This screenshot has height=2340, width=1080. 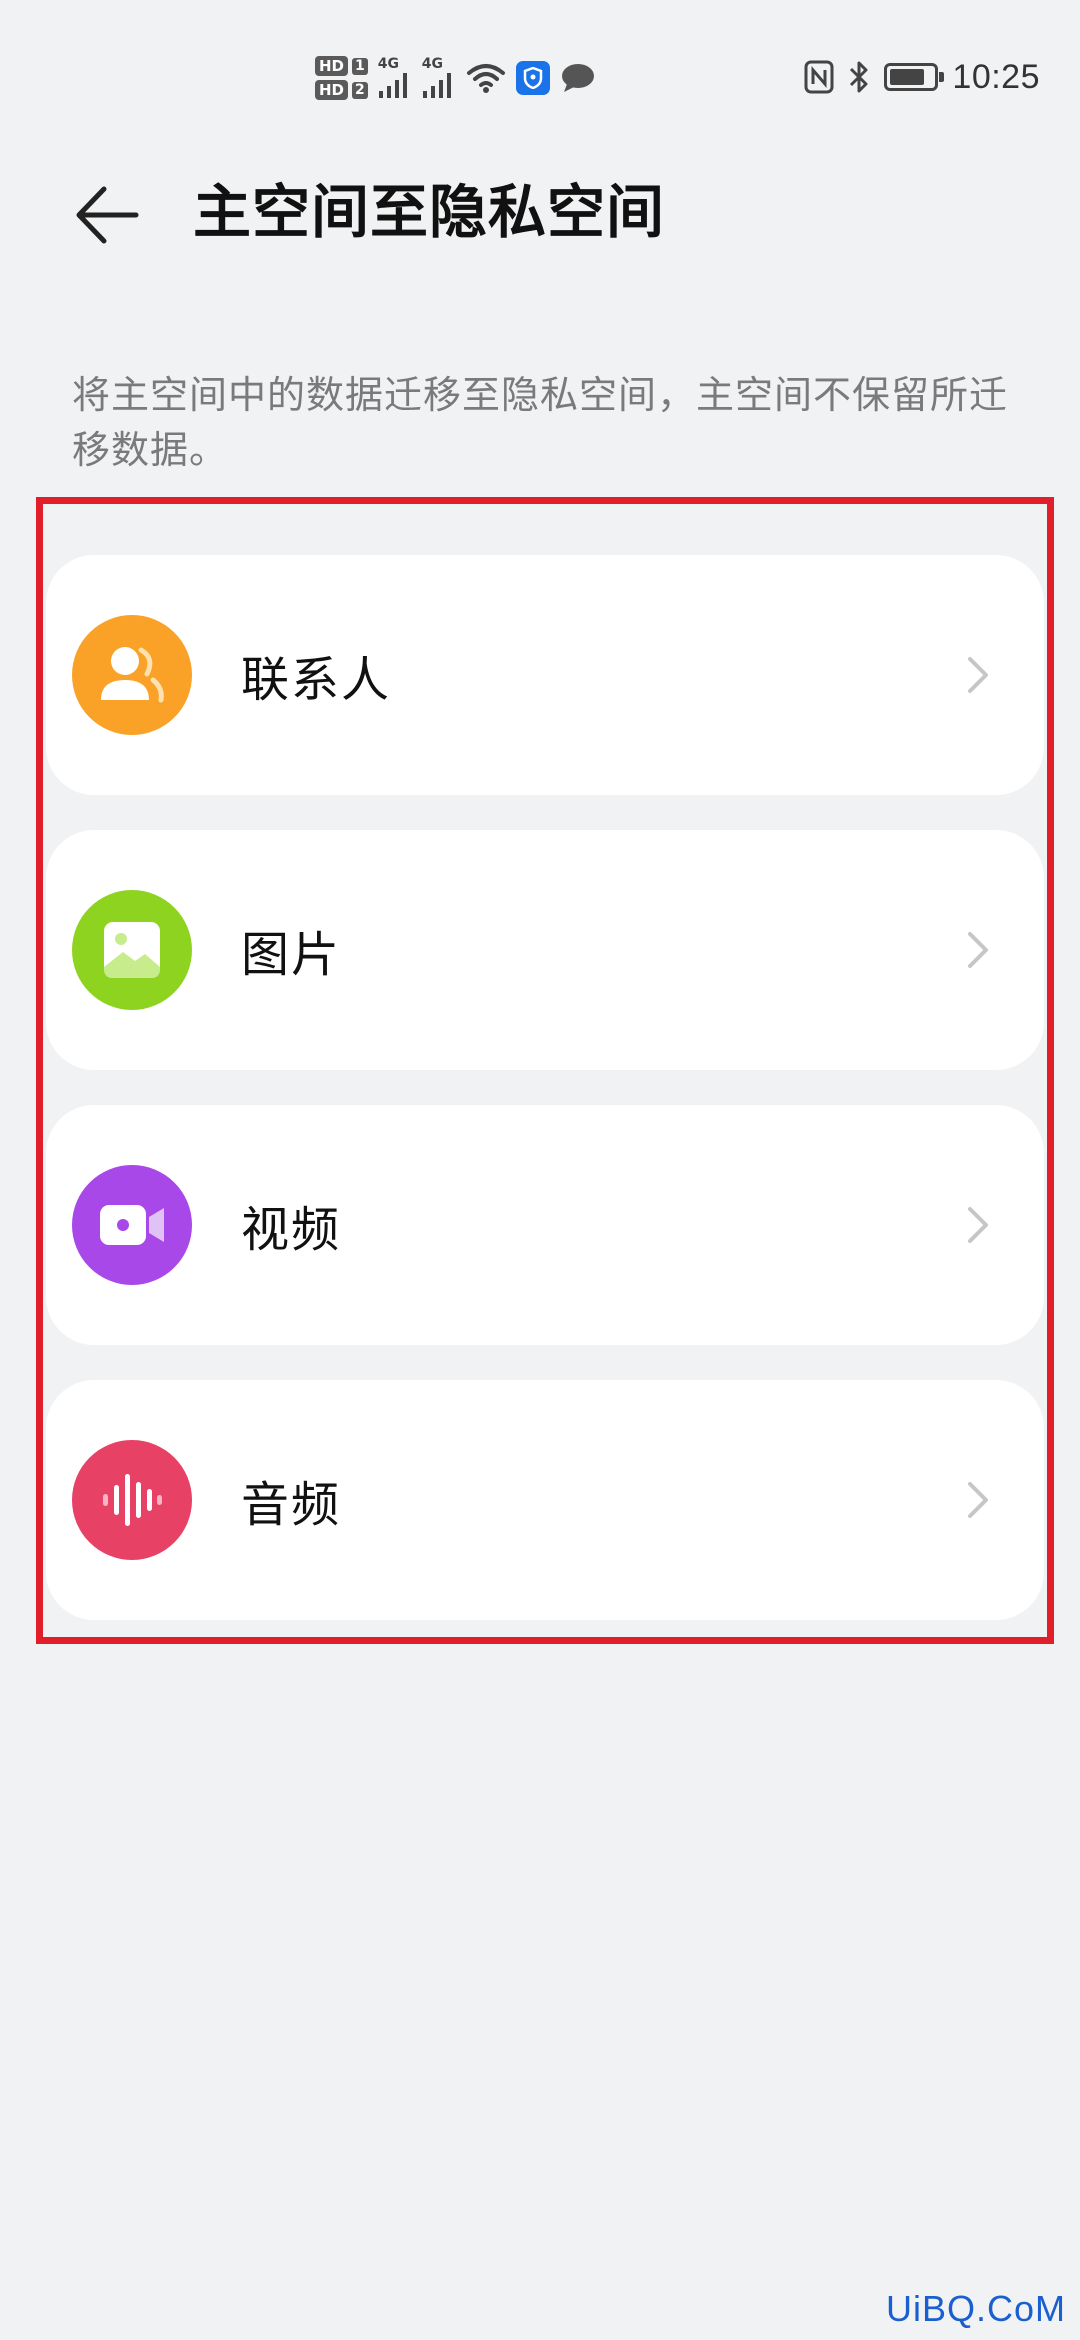 I want to click on status-right: 10:25, so click(x=922, y=77).